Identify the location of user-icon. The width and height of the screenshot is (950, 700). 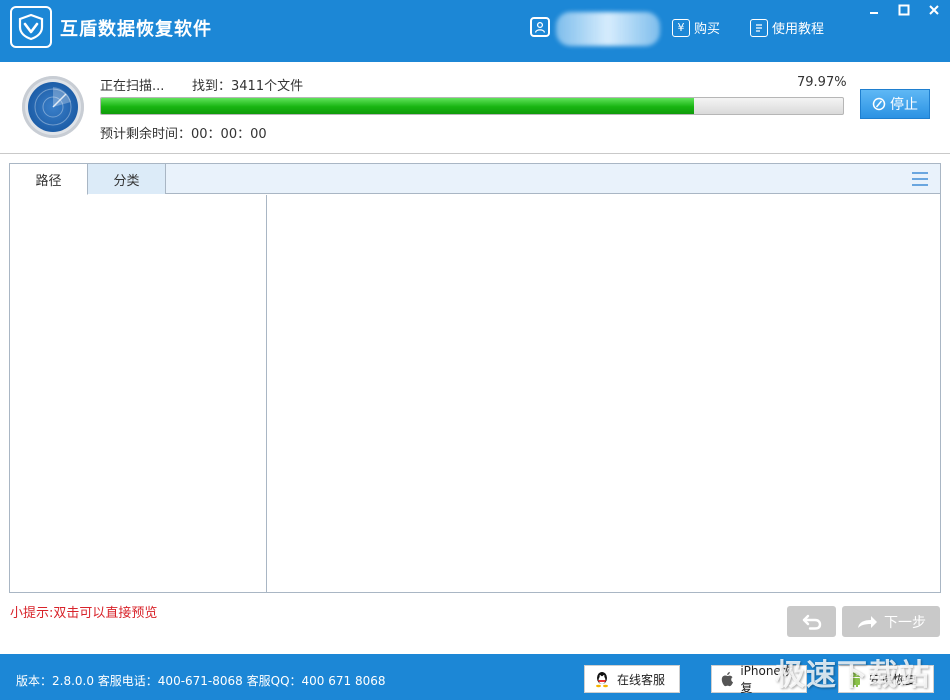
(540, 27).